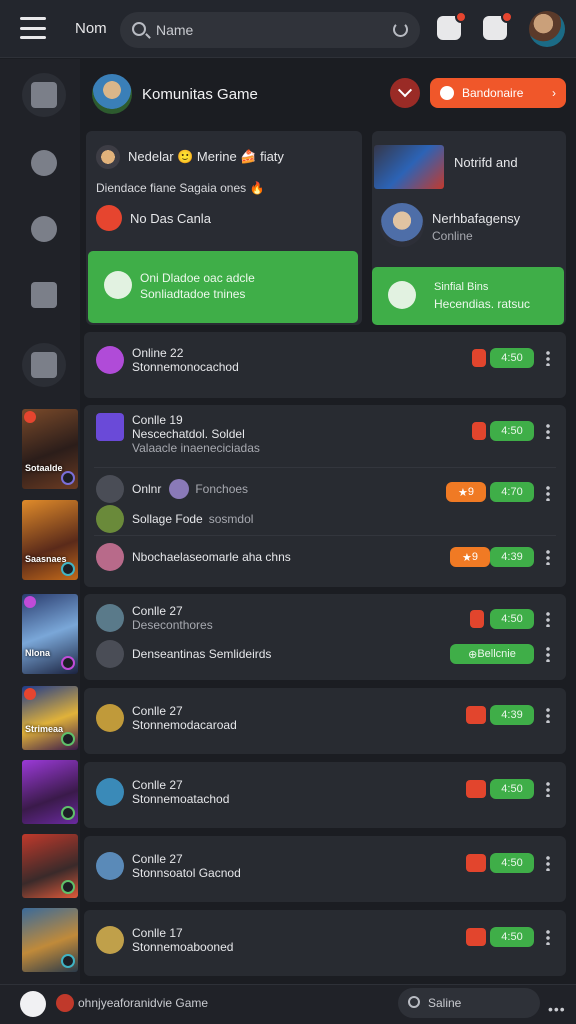 This screenshot has height=1024, width=576. Describe the element at coordinates (44, 163) in the screenshot. I see `search-rail-icon` at that location.